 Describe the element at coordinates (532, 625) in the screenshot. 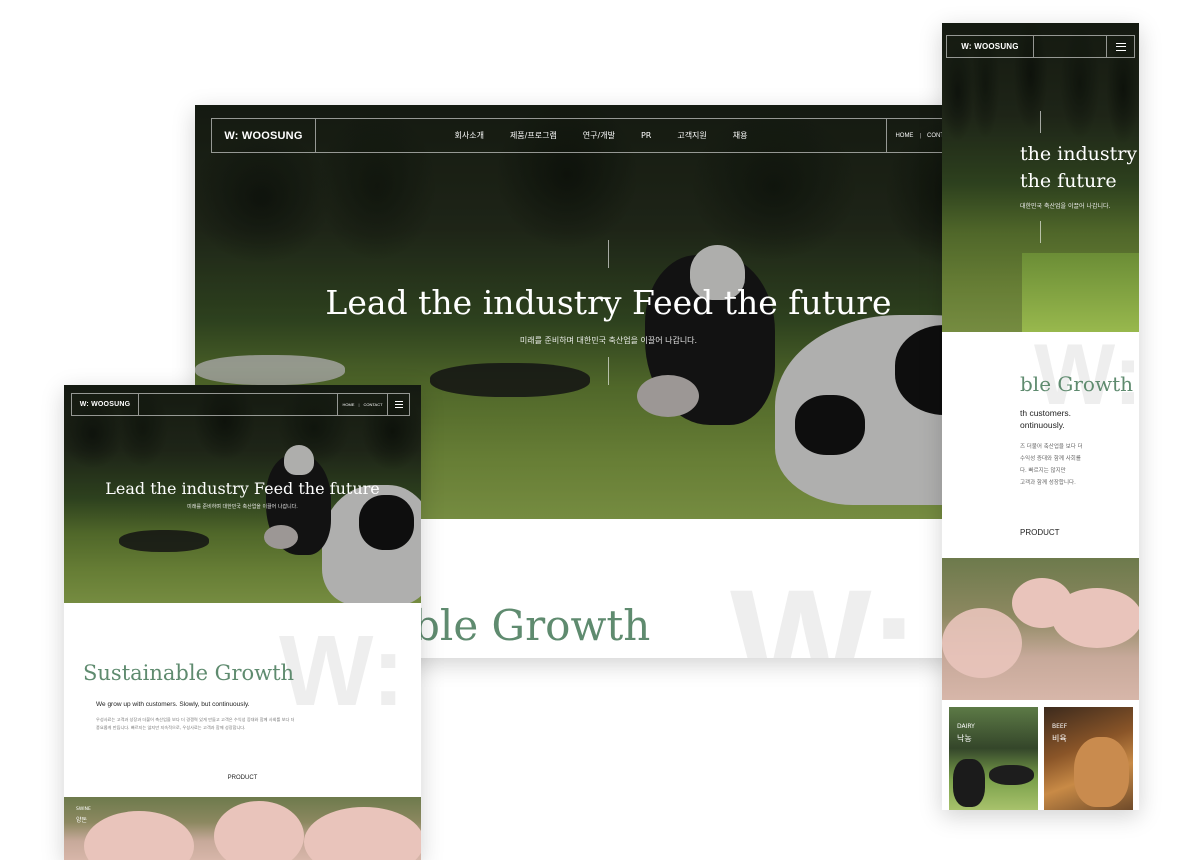

I see `growth-heading: ble Growth` at that location.